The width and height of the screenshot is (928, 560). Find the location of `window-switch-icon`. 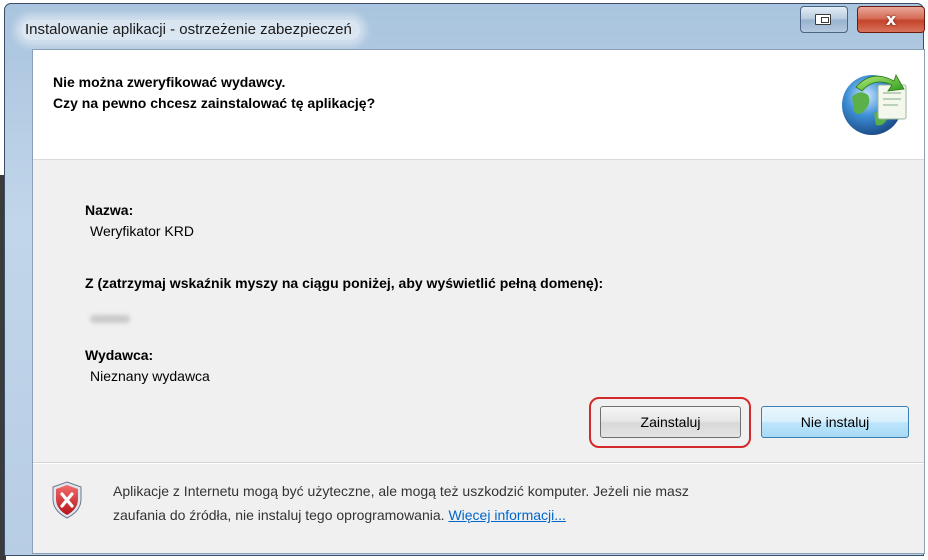

window-switch-icon is located at coordinates (823, 19).